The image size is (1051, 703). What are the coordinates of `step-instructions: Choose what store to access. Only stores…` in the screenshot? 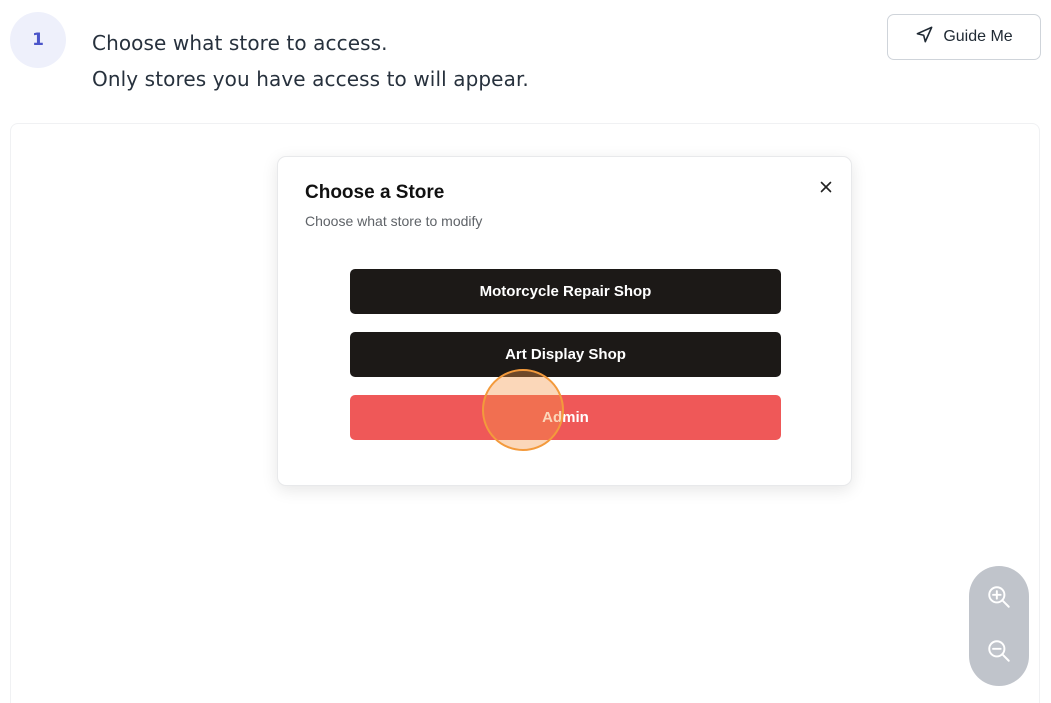 It's located at (310, 61).